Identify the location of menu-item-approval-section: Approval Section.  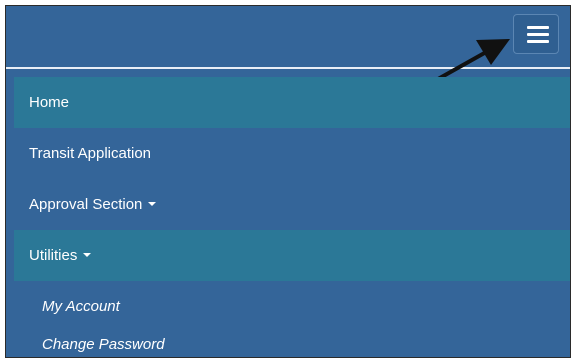
(292, 204).